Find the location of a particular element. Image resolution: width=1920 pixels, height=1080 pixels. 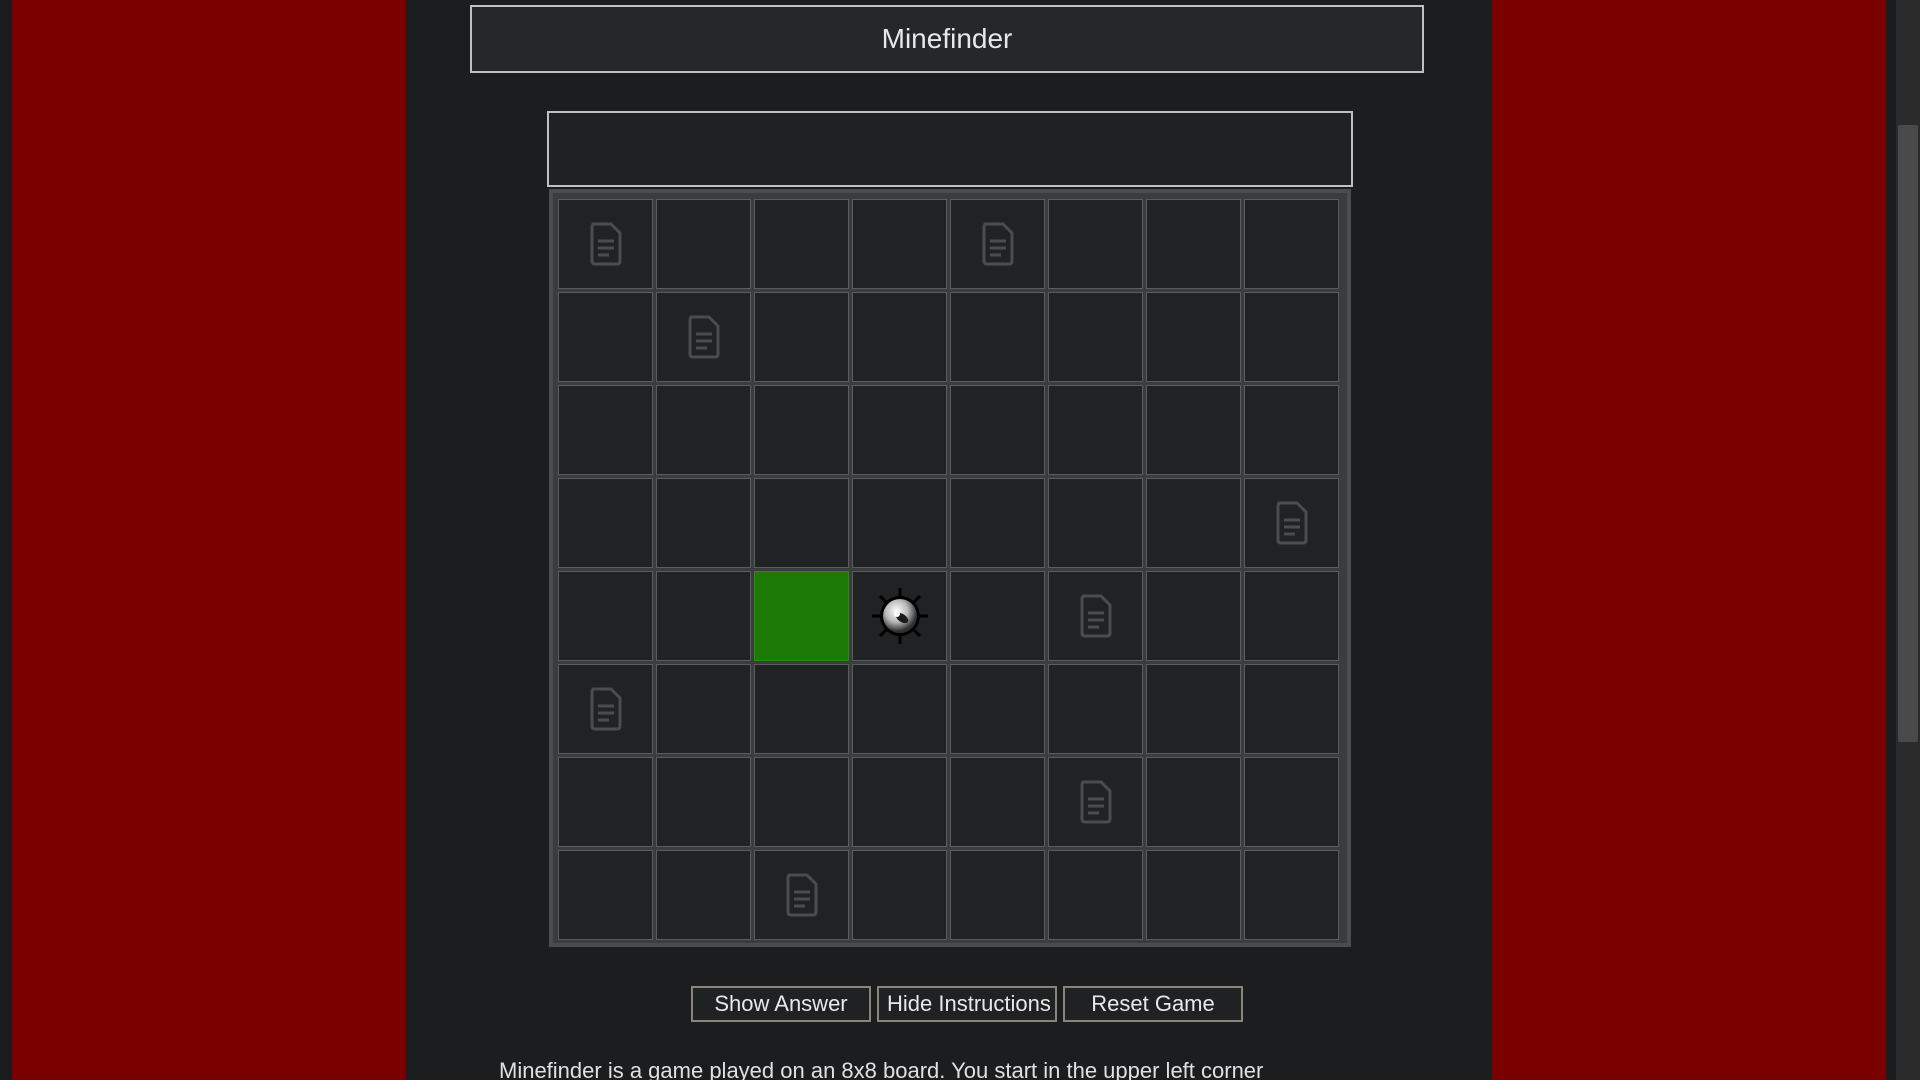

reset-game-button: Reset Game is located at coordinates (1153, 1004).